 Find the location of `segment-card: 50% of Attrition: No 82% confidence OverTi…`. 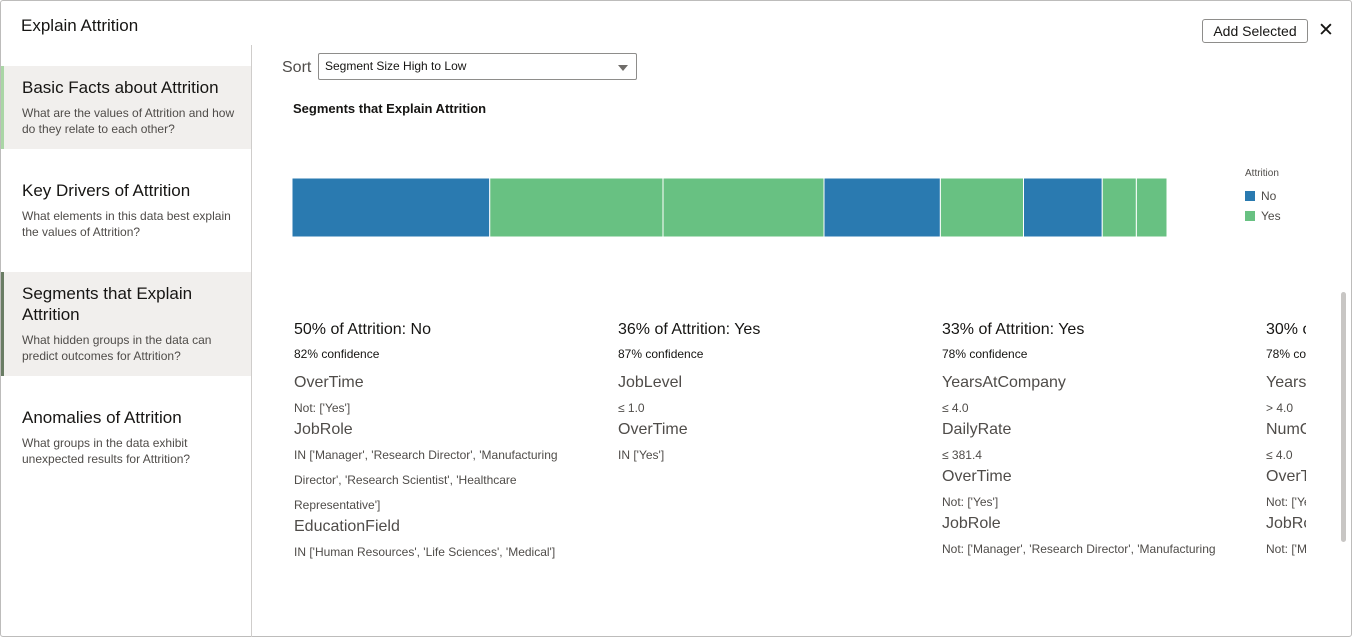

segment-card: 50% of Attrition: No 82% confidence OverTi… is located at coordinates (444, 440).